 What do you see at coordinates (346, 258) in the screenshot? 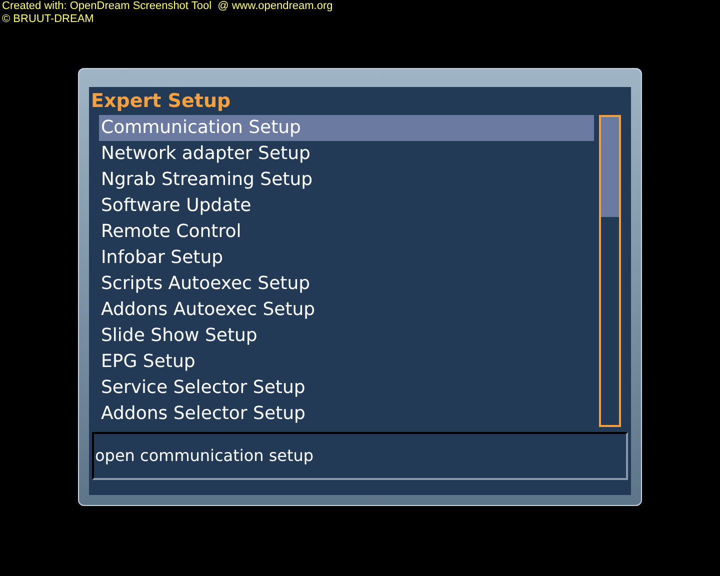
I see `menu-item: Infobar Setup` at bounding box center [346, 258].